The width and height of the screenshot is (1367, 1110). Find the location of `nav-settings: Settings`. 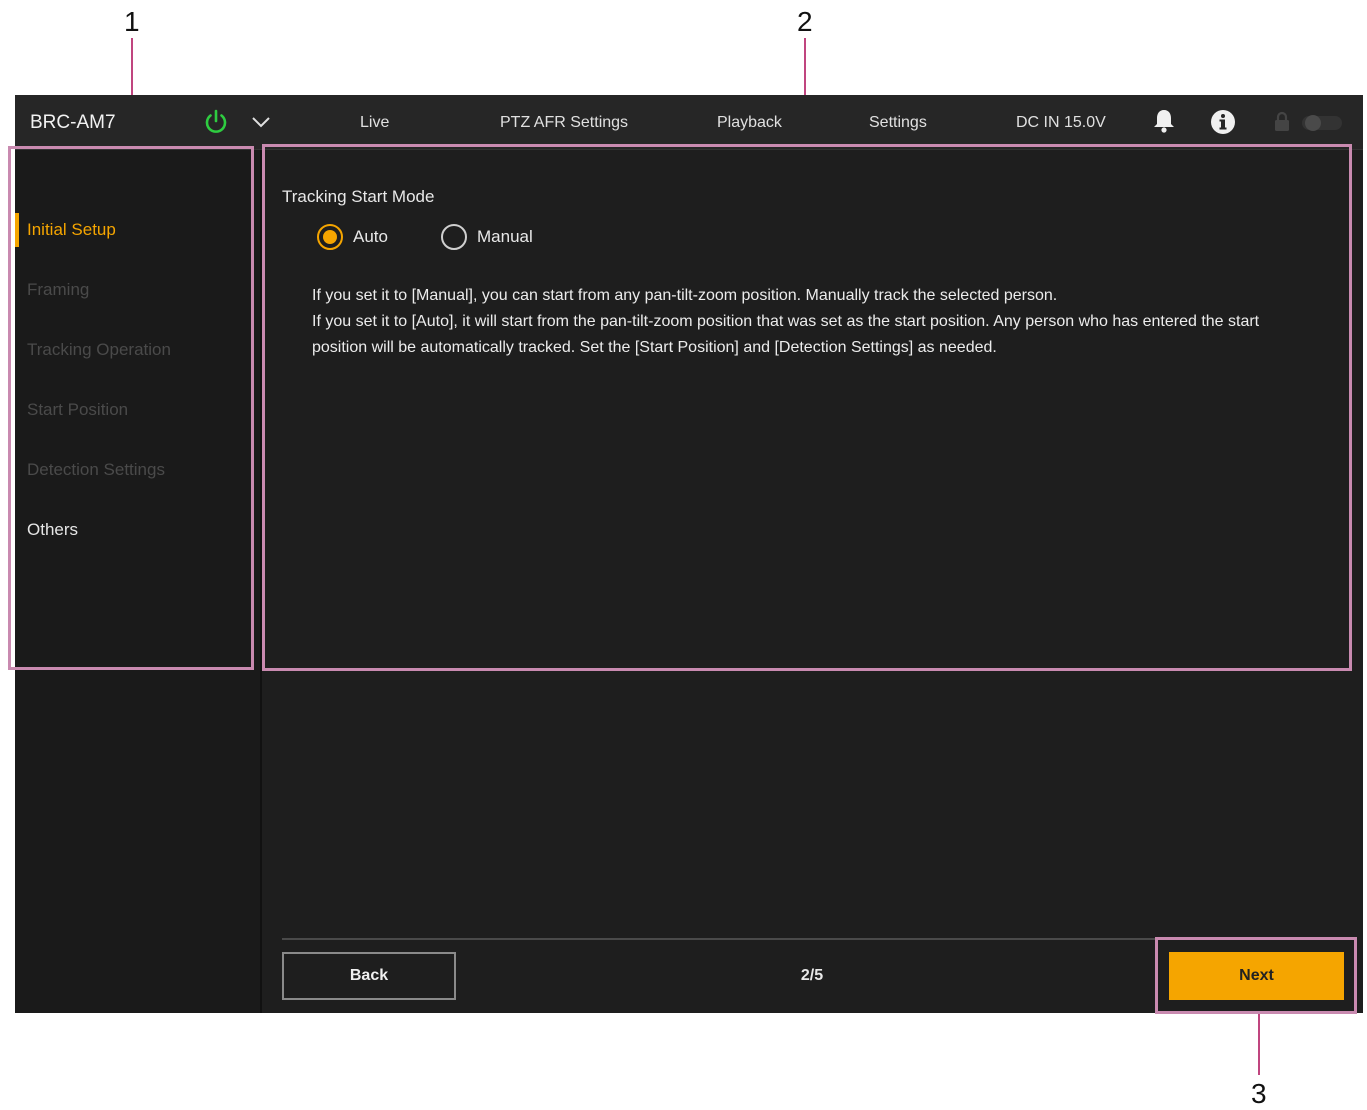

nav-settings: Settings is located at coordinates (898, 123).